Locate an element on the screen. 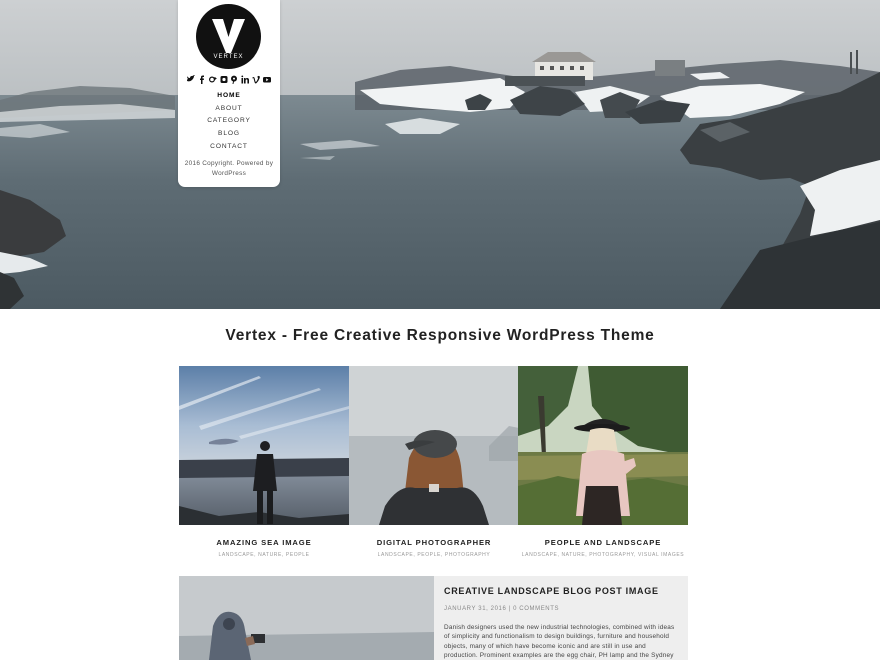  card-tags: LANDSCAPE, NATURE, PEOPLE is located at coordinates (264, 555).